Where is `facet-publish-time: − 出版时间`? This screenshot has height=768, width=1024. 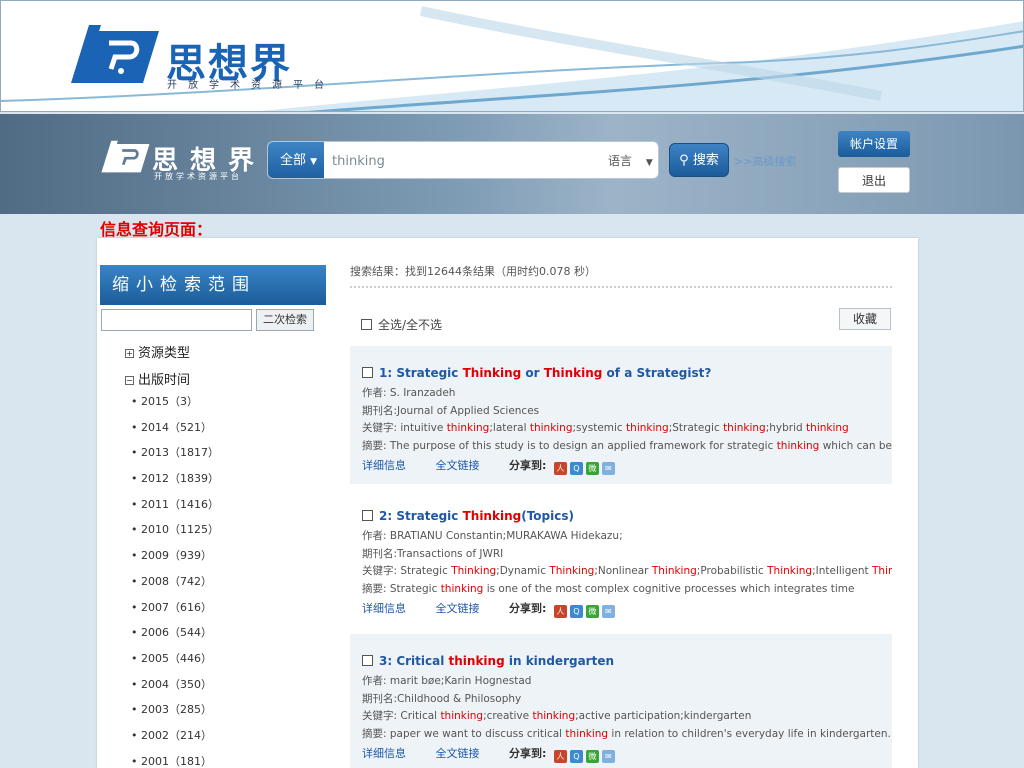 facet-publish-time: − 出版时间 is located at coordinates (157, 378).